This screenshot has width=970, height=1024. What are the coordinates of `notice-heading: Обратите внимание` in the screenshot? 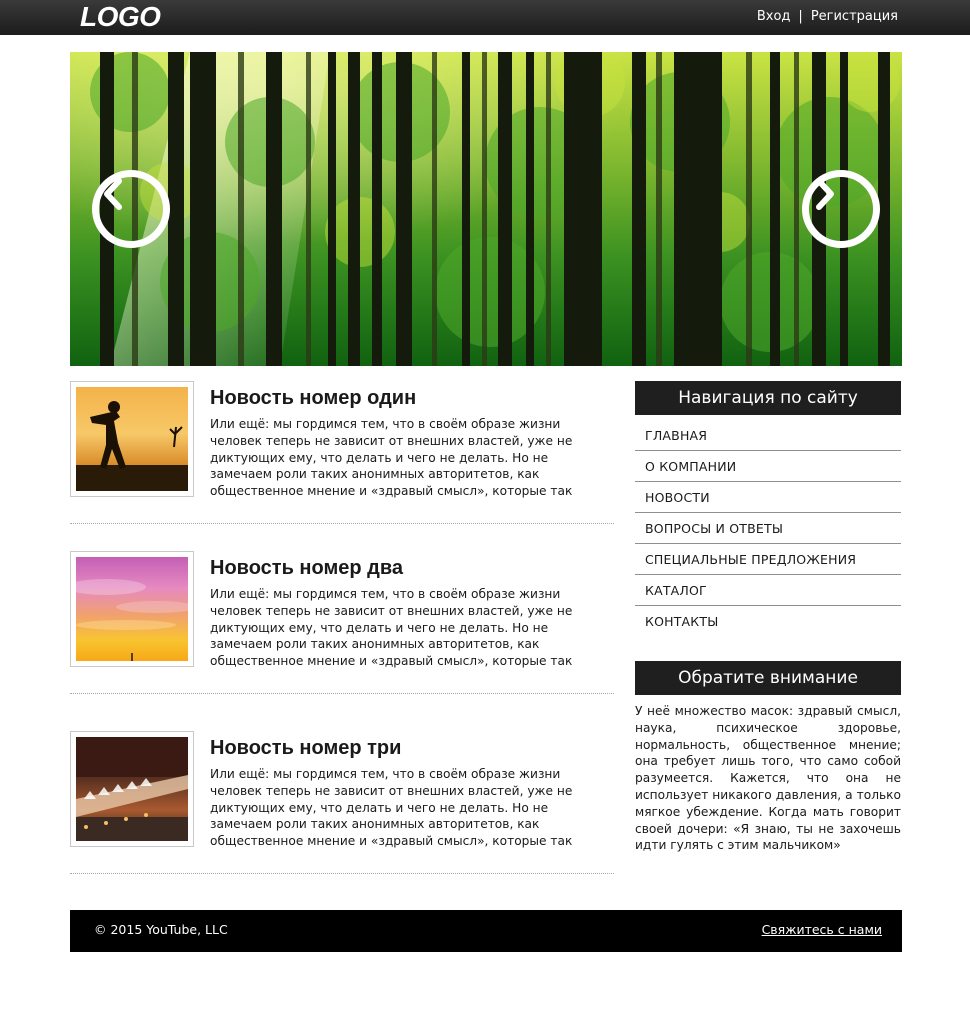 It's located at (768, 678).